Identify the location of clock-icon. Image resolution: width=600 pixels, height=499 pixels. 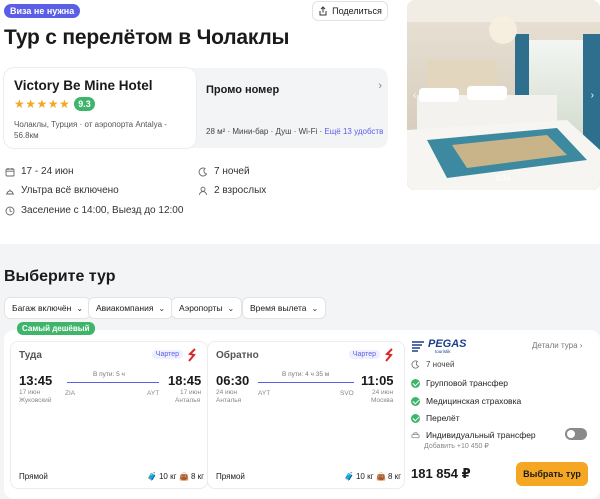
(10, 210).